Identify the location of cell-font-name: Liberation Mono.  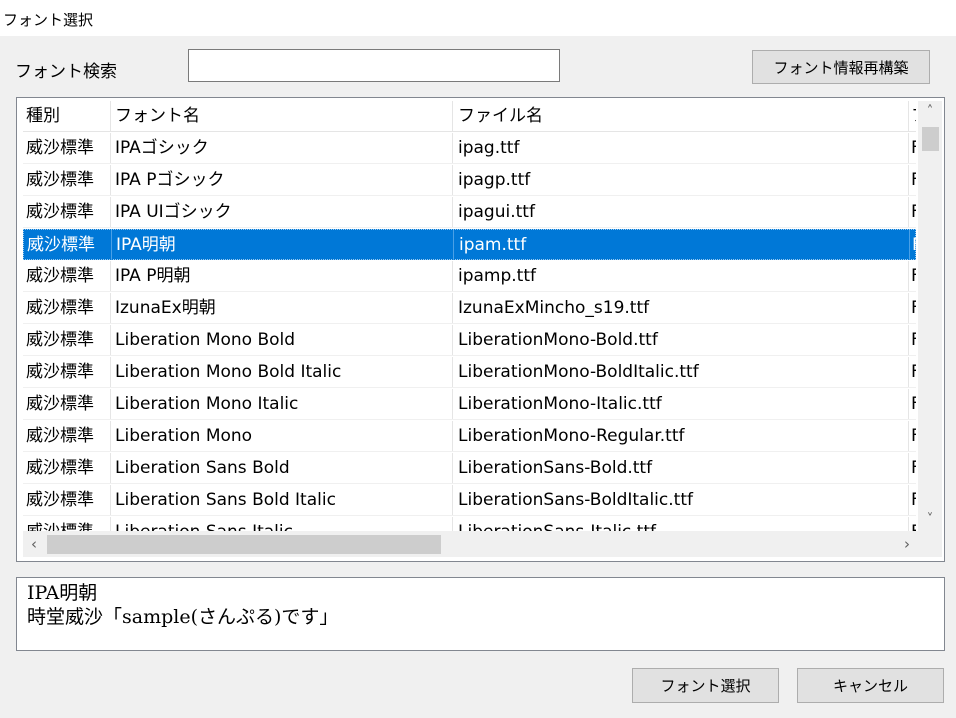
(281, 436).